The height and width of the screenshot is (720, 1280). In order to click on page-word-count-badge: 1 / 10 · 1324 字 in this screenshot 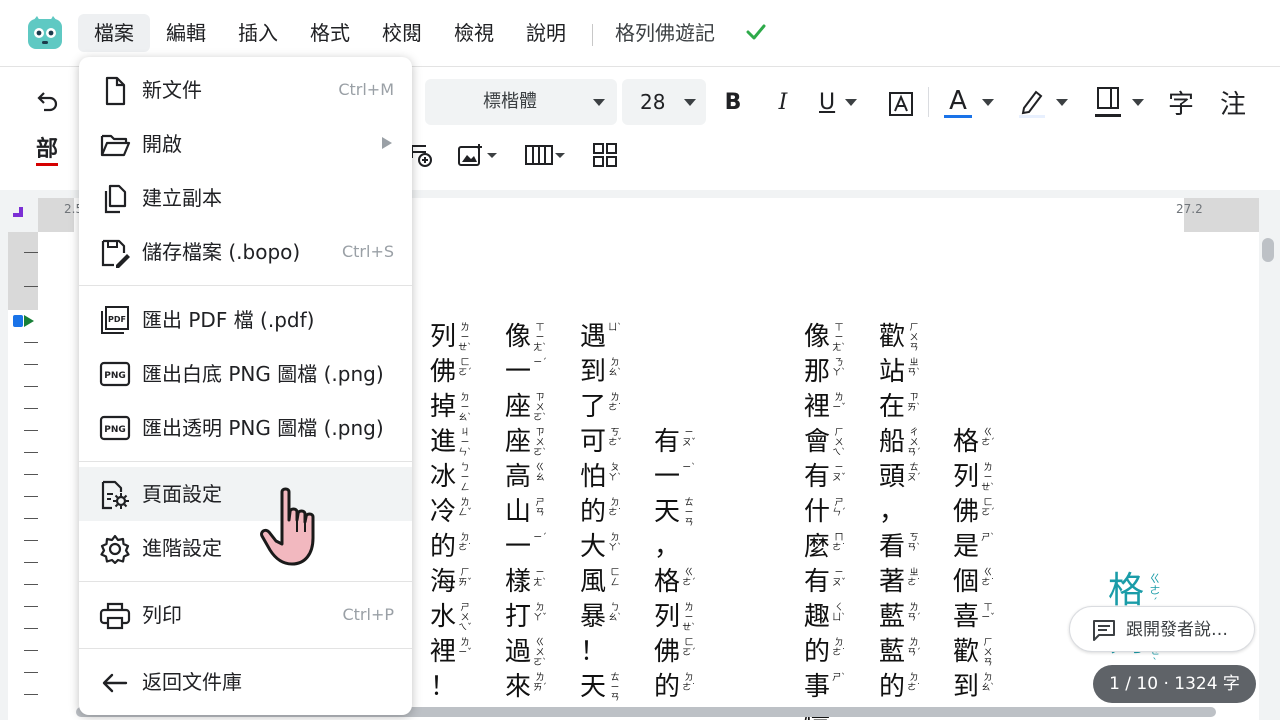, I will do `click(1174, 684)`.